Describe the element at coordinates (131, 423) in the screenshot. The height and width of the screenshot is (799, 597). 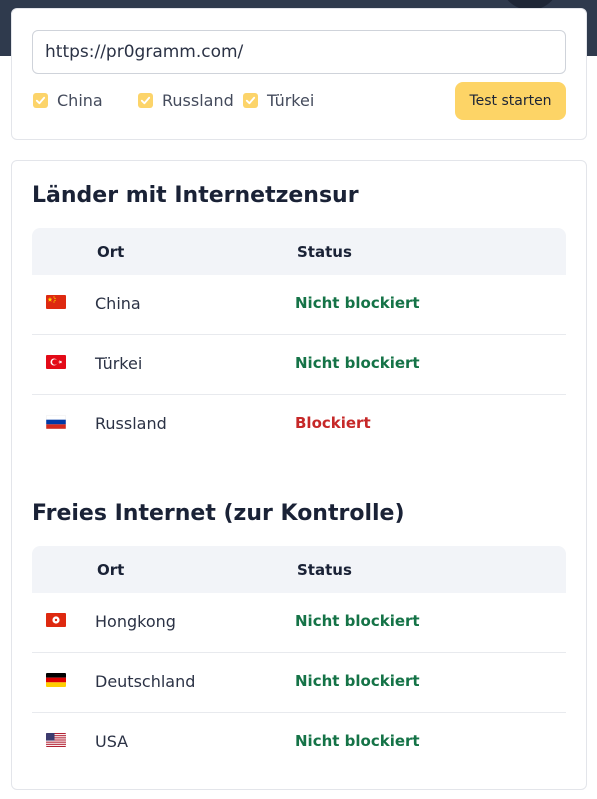
I see `location-name: Russland` at that location.